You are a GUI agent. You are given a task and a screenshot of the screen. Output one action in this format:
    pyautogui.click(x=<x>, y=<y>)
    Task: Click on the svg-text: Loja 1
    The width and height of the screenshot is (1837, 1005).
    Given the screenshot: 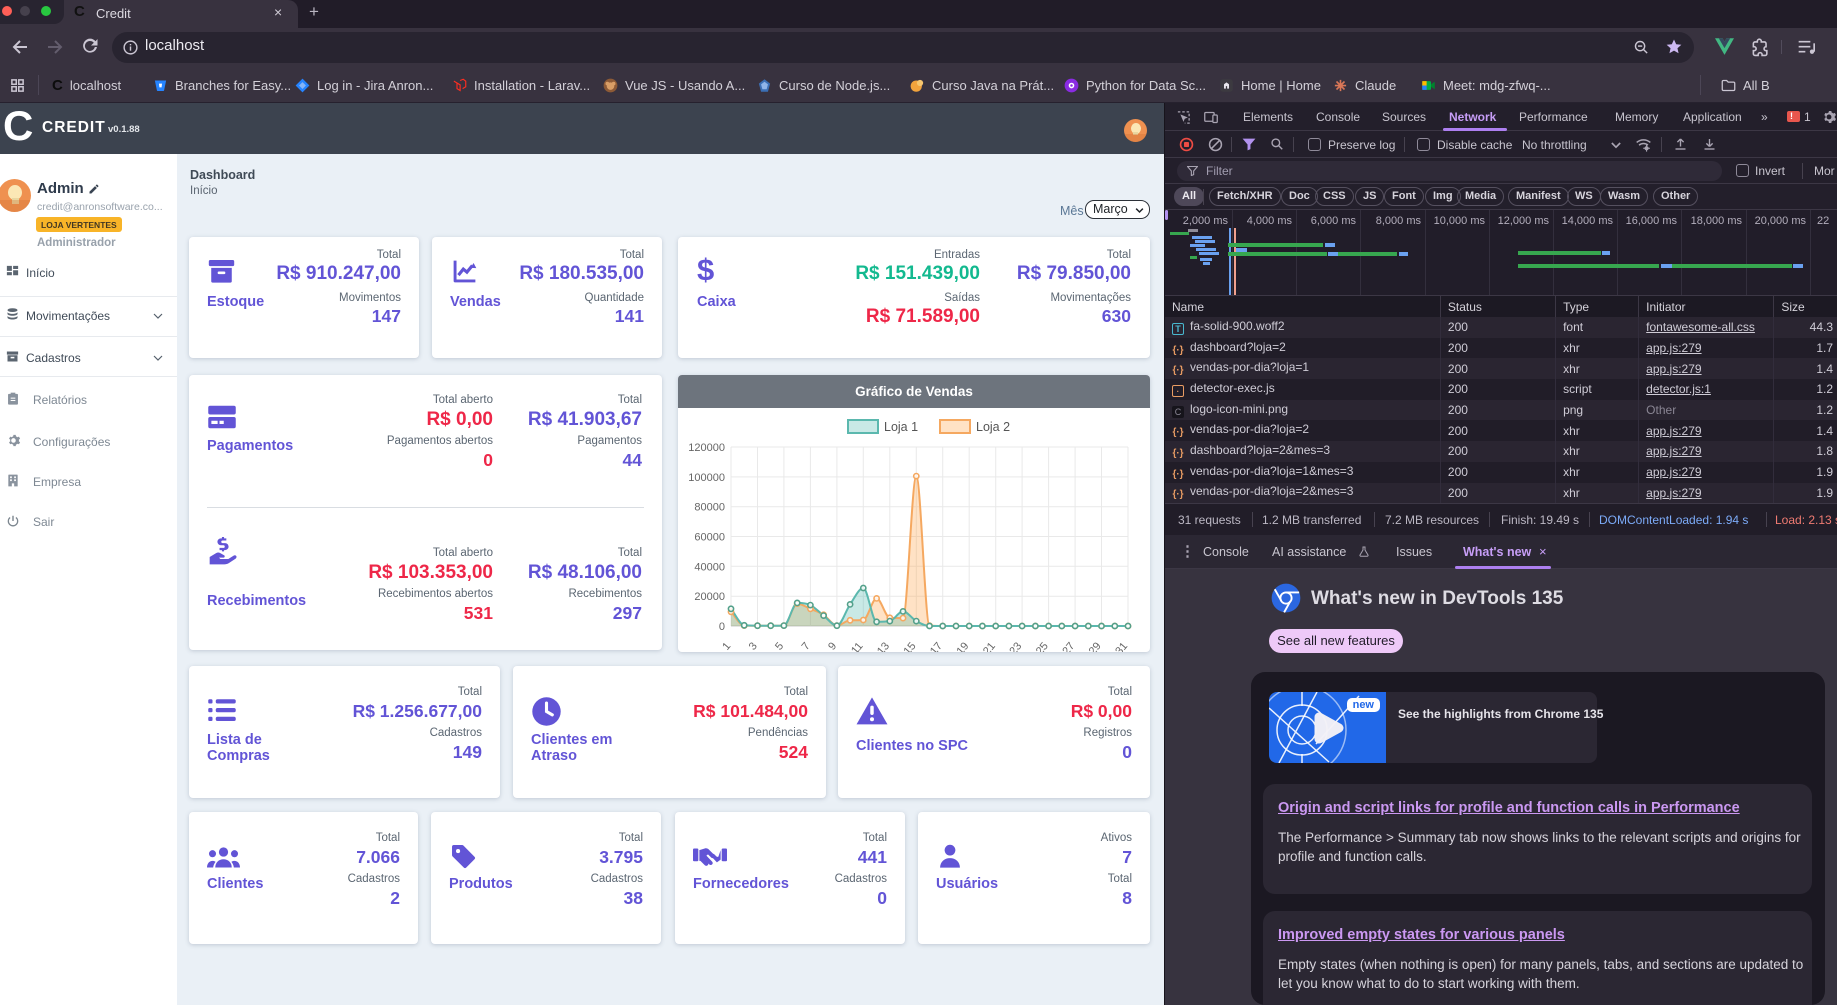 What is the action you would take?
    pyautogui.click(x=901, y=427)
    